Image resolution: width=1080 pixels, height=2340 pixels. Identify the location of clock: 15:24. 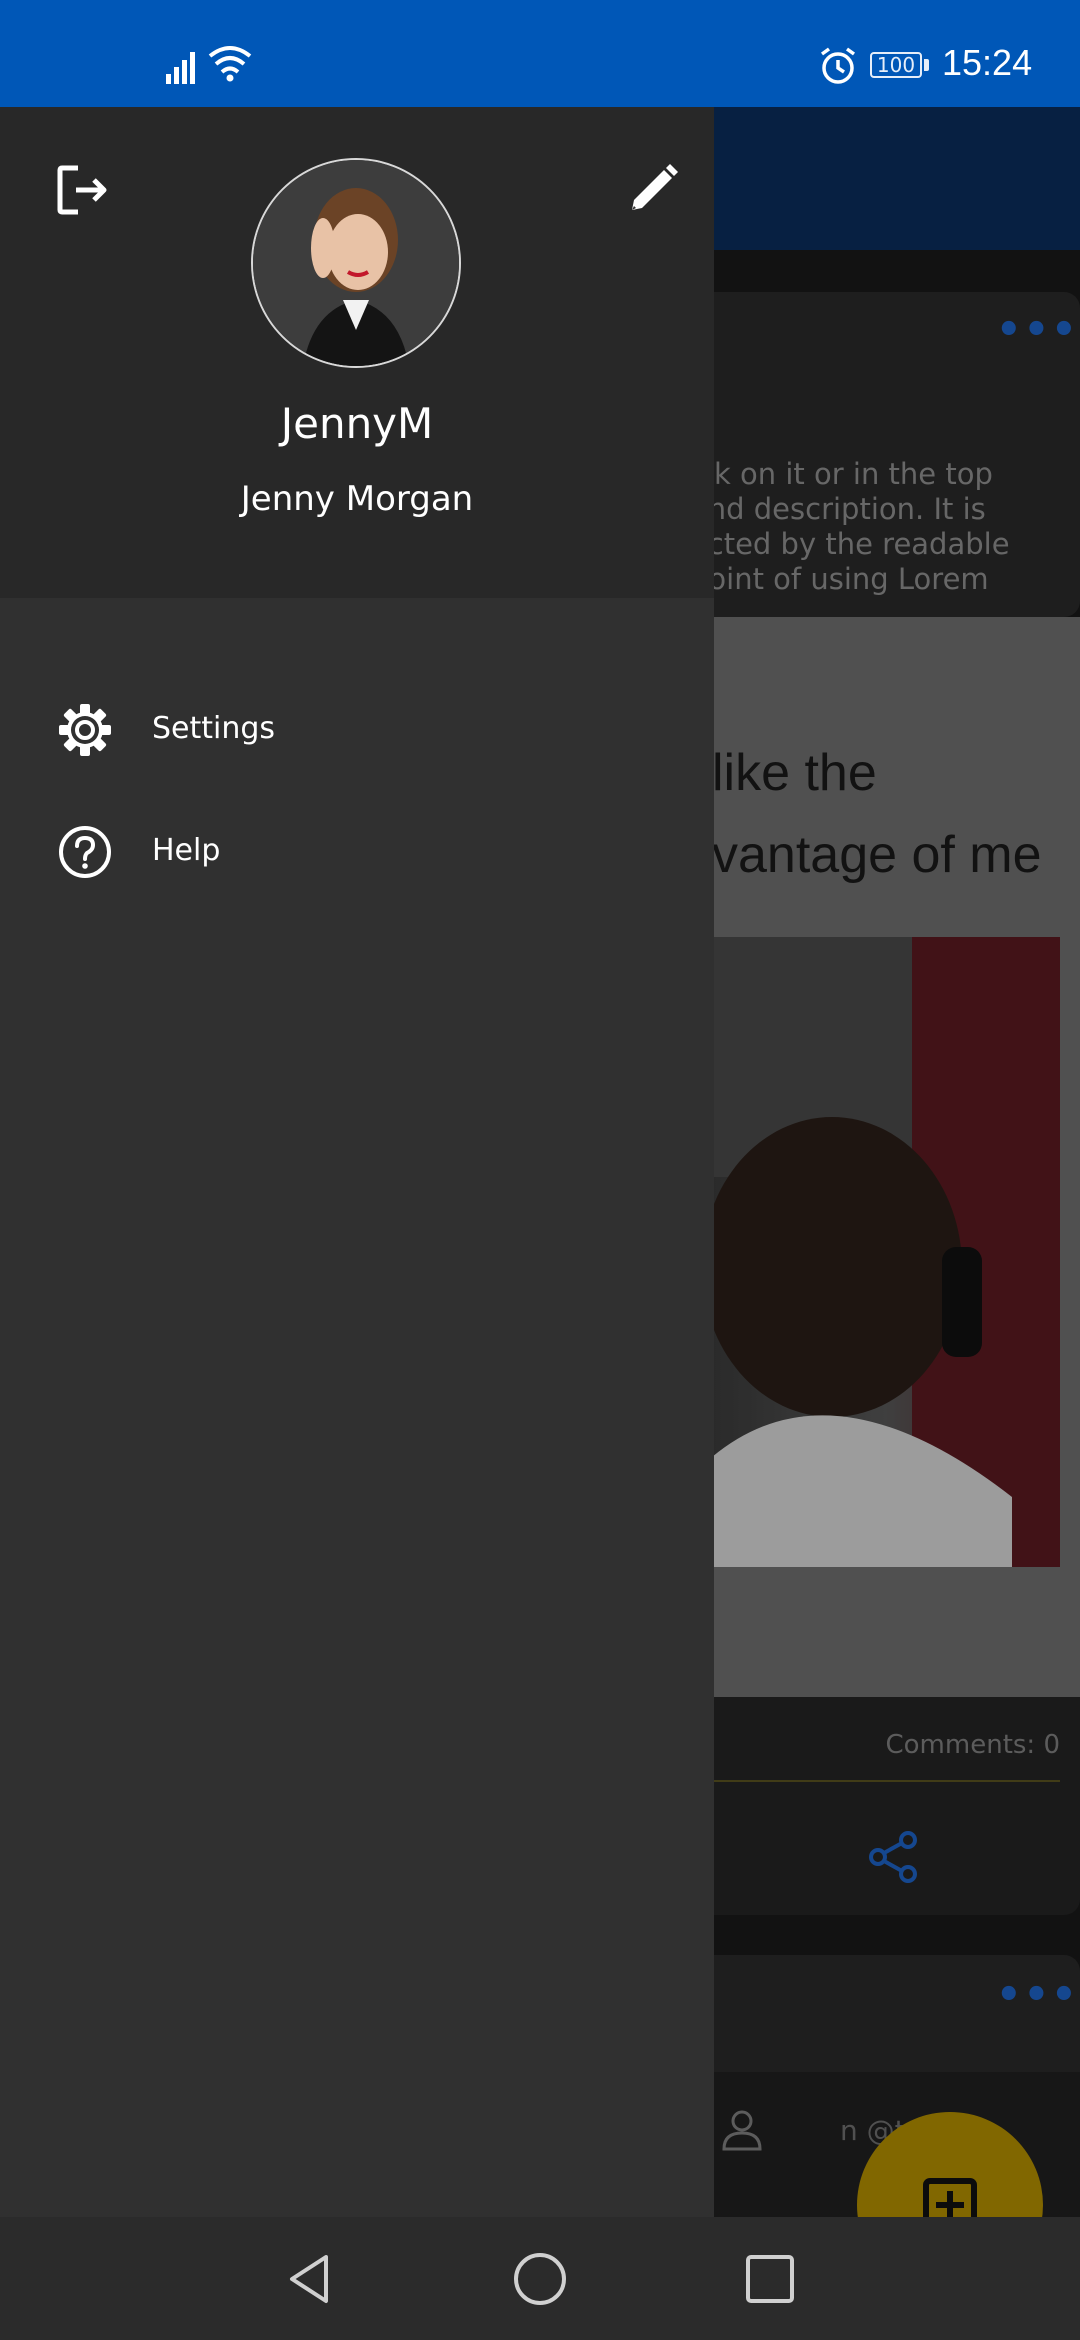
(987, 62).